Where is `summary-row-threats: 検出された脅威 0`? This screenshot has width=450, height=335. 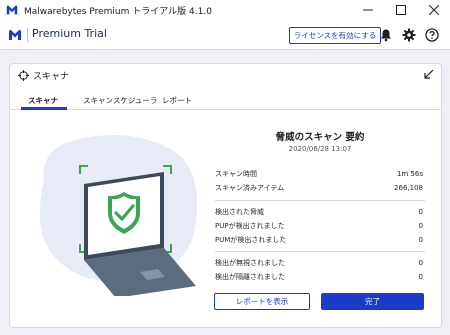 summary-row-threats: 検出された脅威 0 is located at coordinates (319, 212).